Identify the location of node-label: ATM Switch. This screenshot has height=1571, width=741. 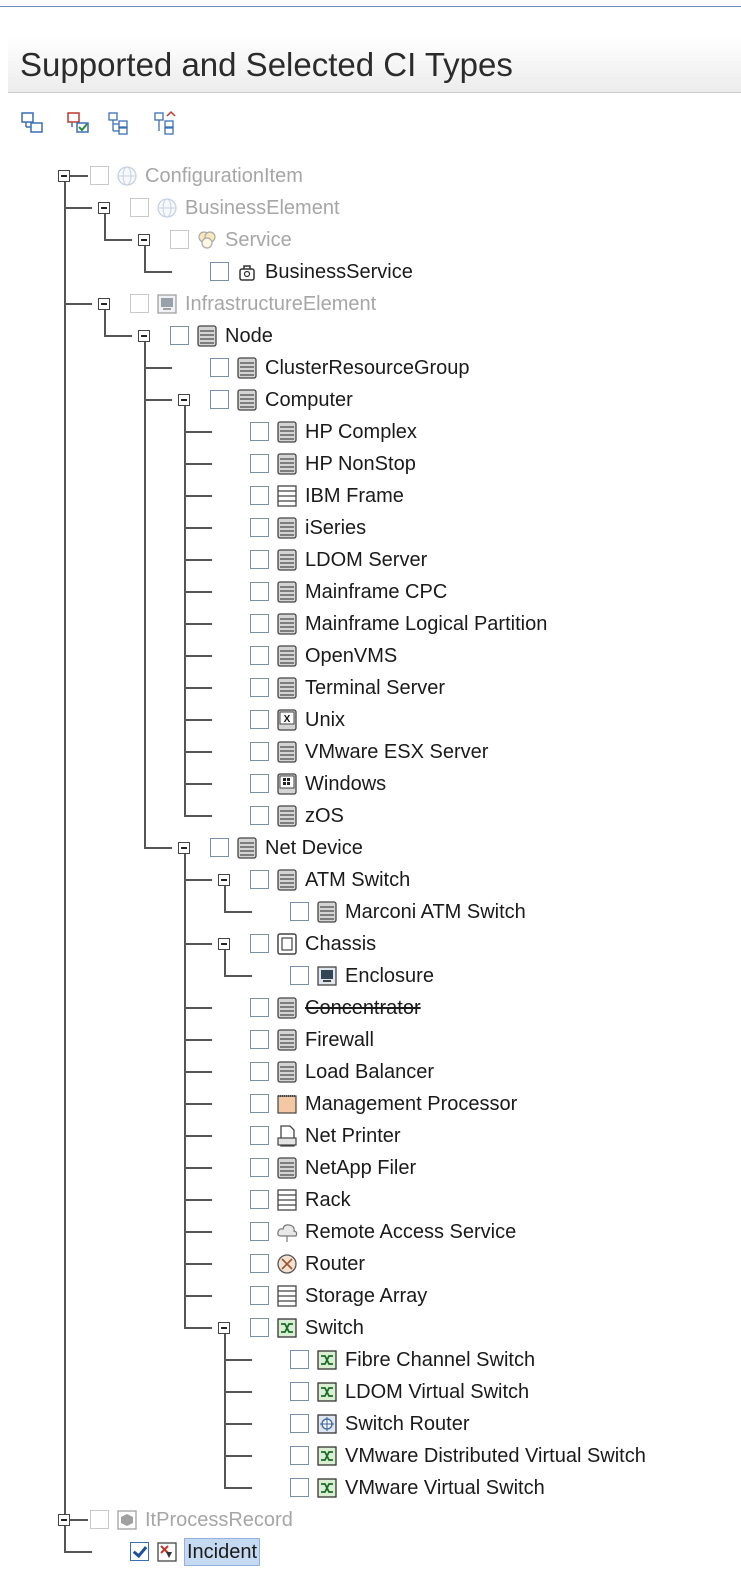
(357, 880).